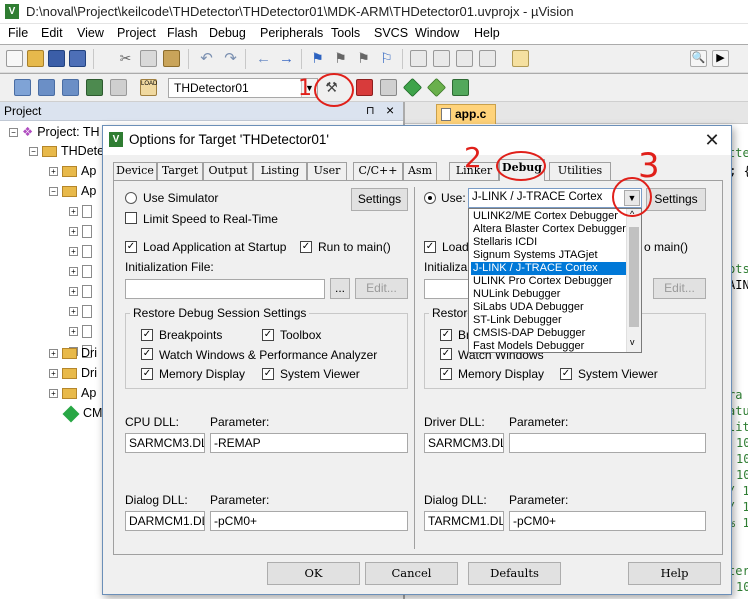 The image size is (748, 599). What do you see at coordinates (131, 247) in the screenshot?
I see `load-app-checkbox: ✓` at bounding box center [131, 247].